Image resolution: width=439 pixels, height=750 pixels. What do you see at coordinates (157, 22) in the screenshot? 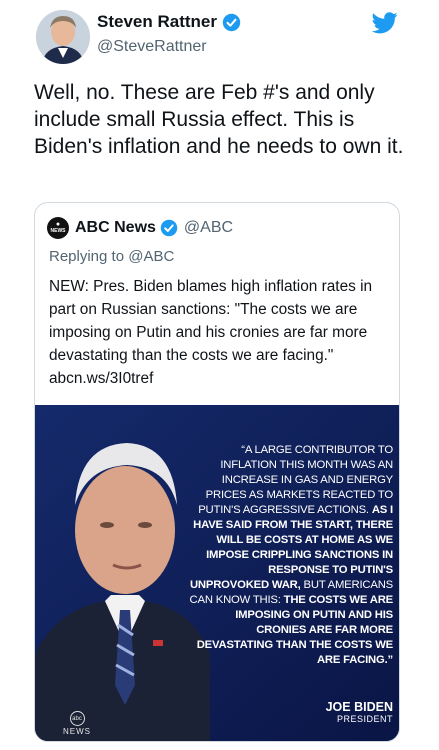
I see `author-name: Steven Rattner` at bounding box center [157, 22].